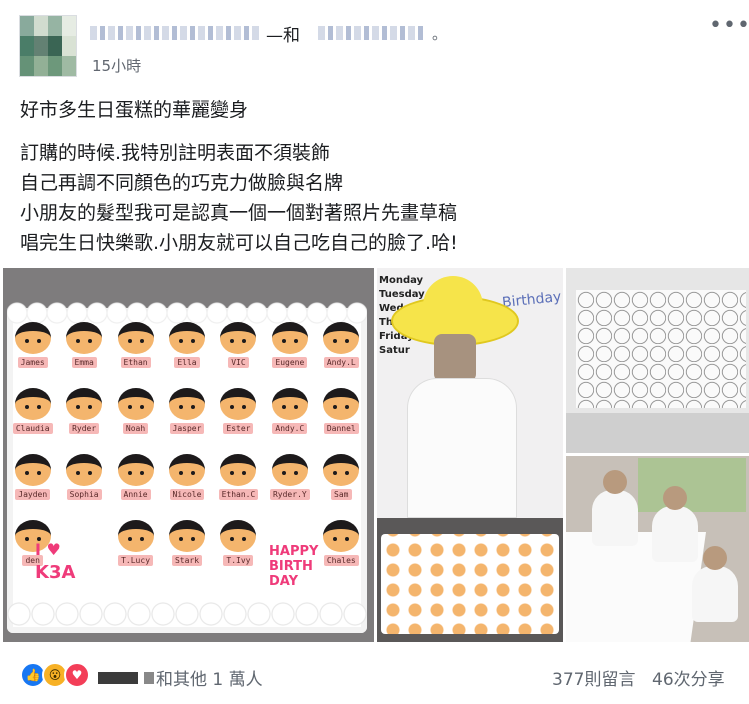 This screenshot has height=704, width=749. I want to click on cake-face-cell: Dannel, so click(341, 419).